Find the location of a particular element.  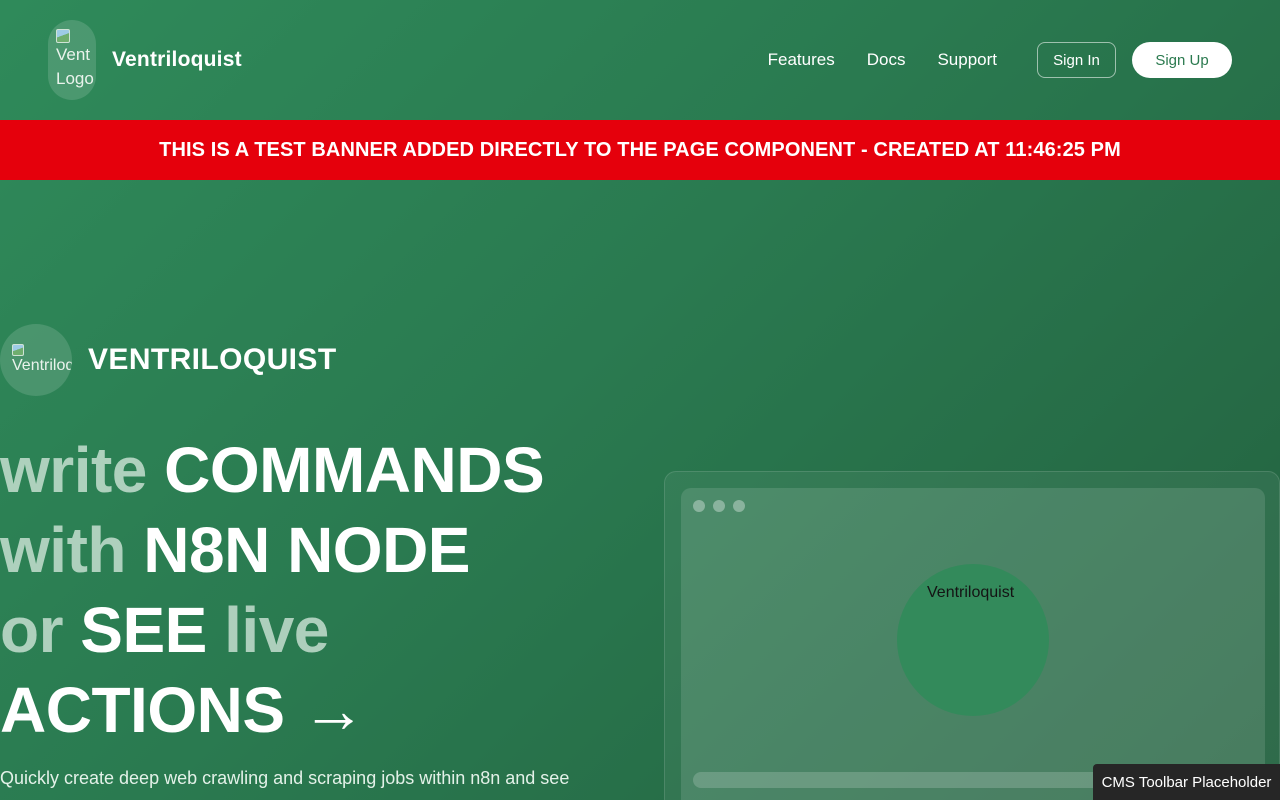

cms-toolbar: CMS Toolbar Placeholder is located at coordinates (1186, 782).